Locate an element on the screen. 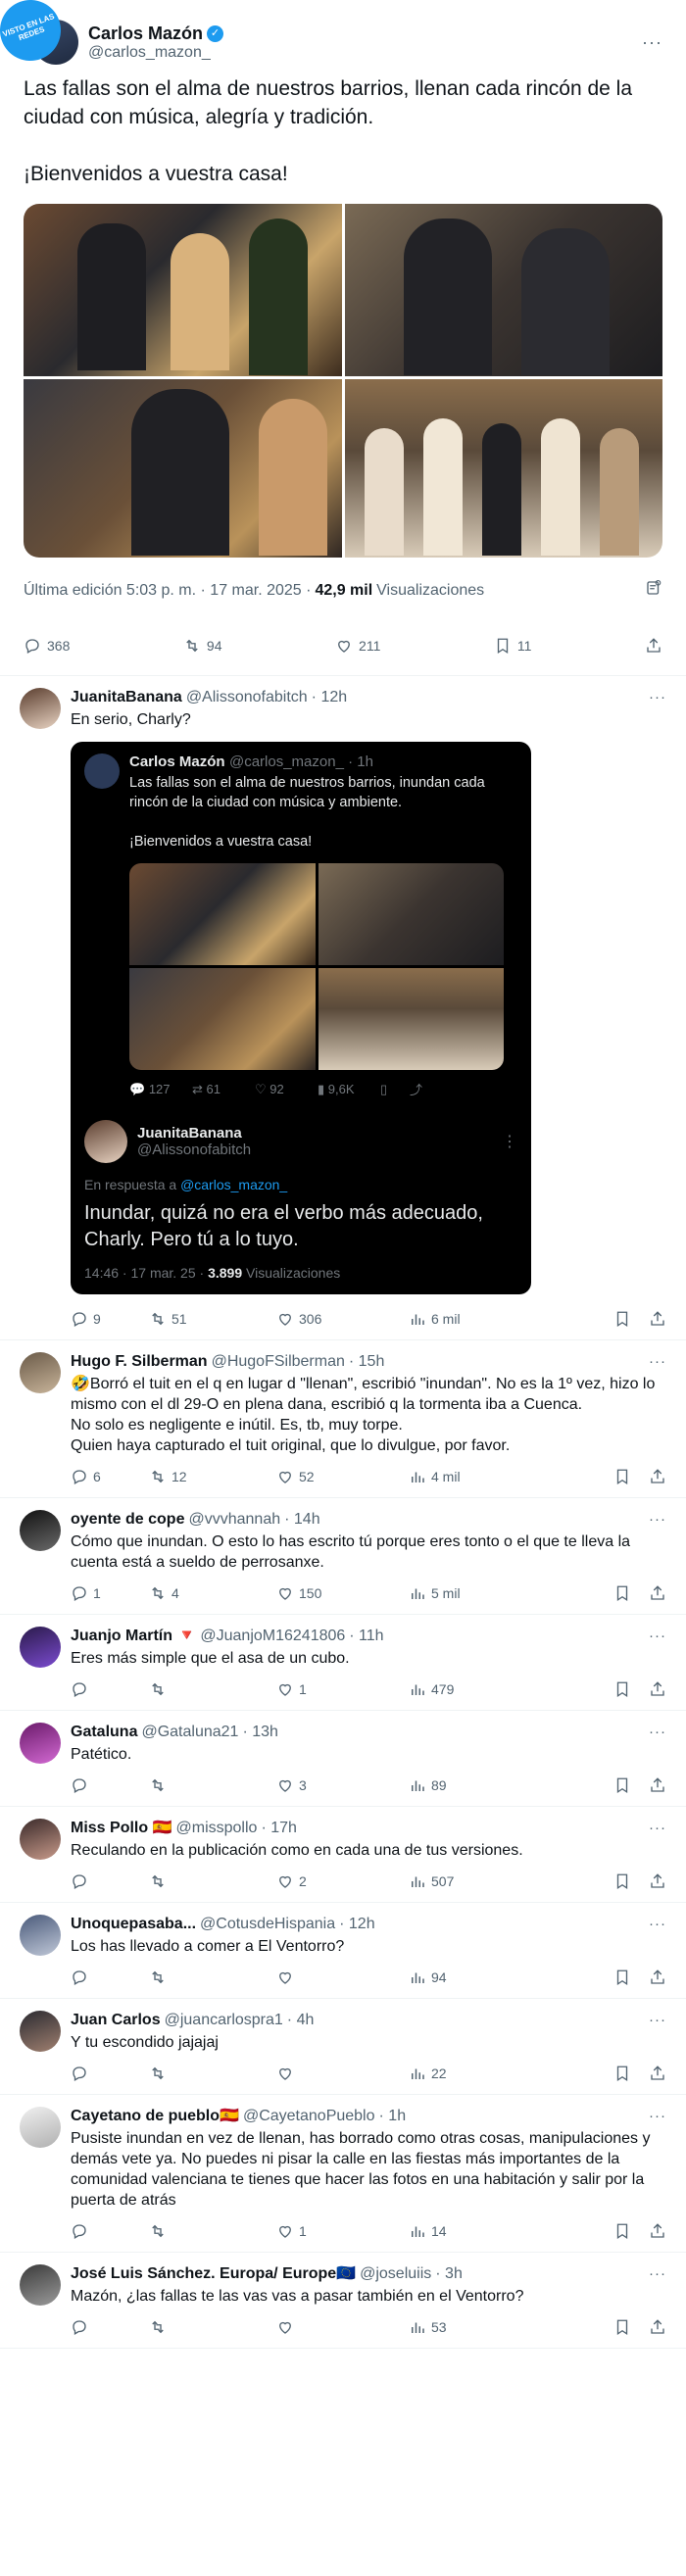 The height and width of the screenshot is (2576, 686). reply-button: 9 is located at coordinates (110, 1319).